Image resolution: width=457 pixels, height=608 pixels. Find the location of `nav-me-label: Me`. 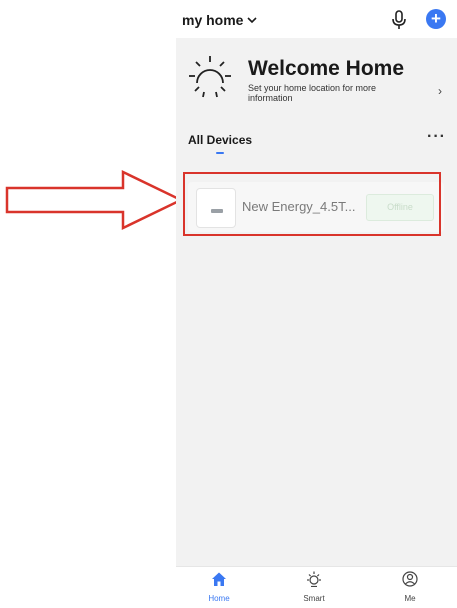

nav-me-label: Me is located at coordinates (410, 598).